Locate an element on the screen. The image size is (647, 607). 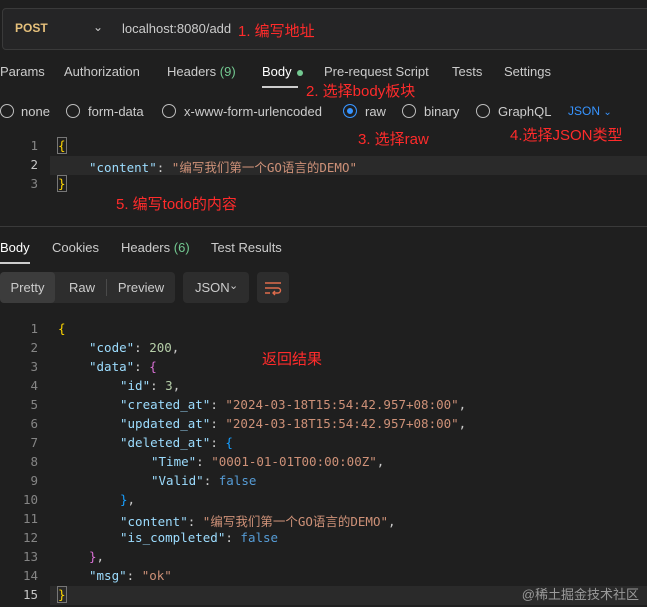
json-line-content: "content": "编写我们第一个GO语言的DEMO", is located at coordinates (258, 520).